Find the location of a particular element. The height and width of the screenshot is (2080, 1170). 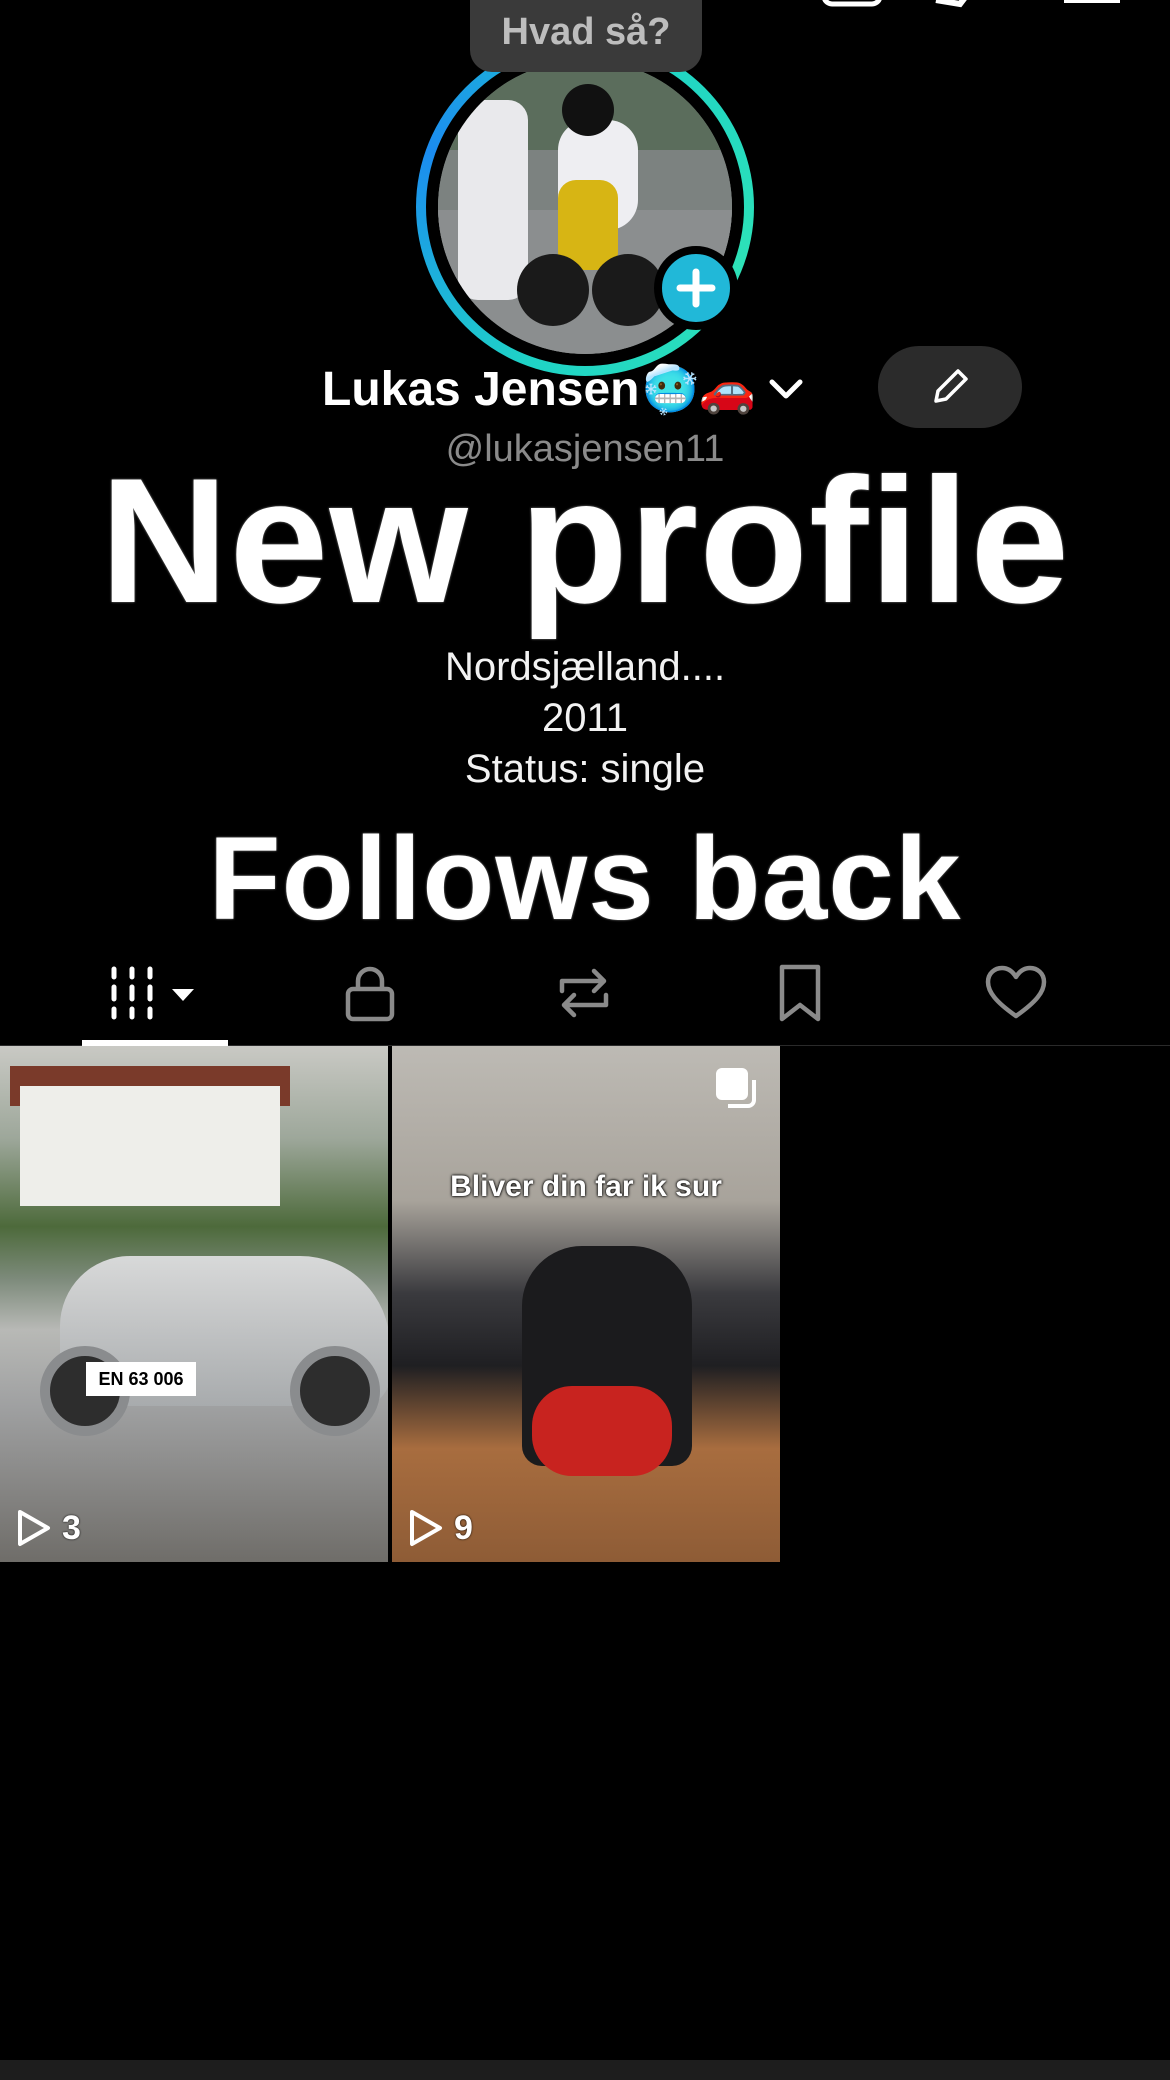

add-story-button is located at coordinates (696, 288).